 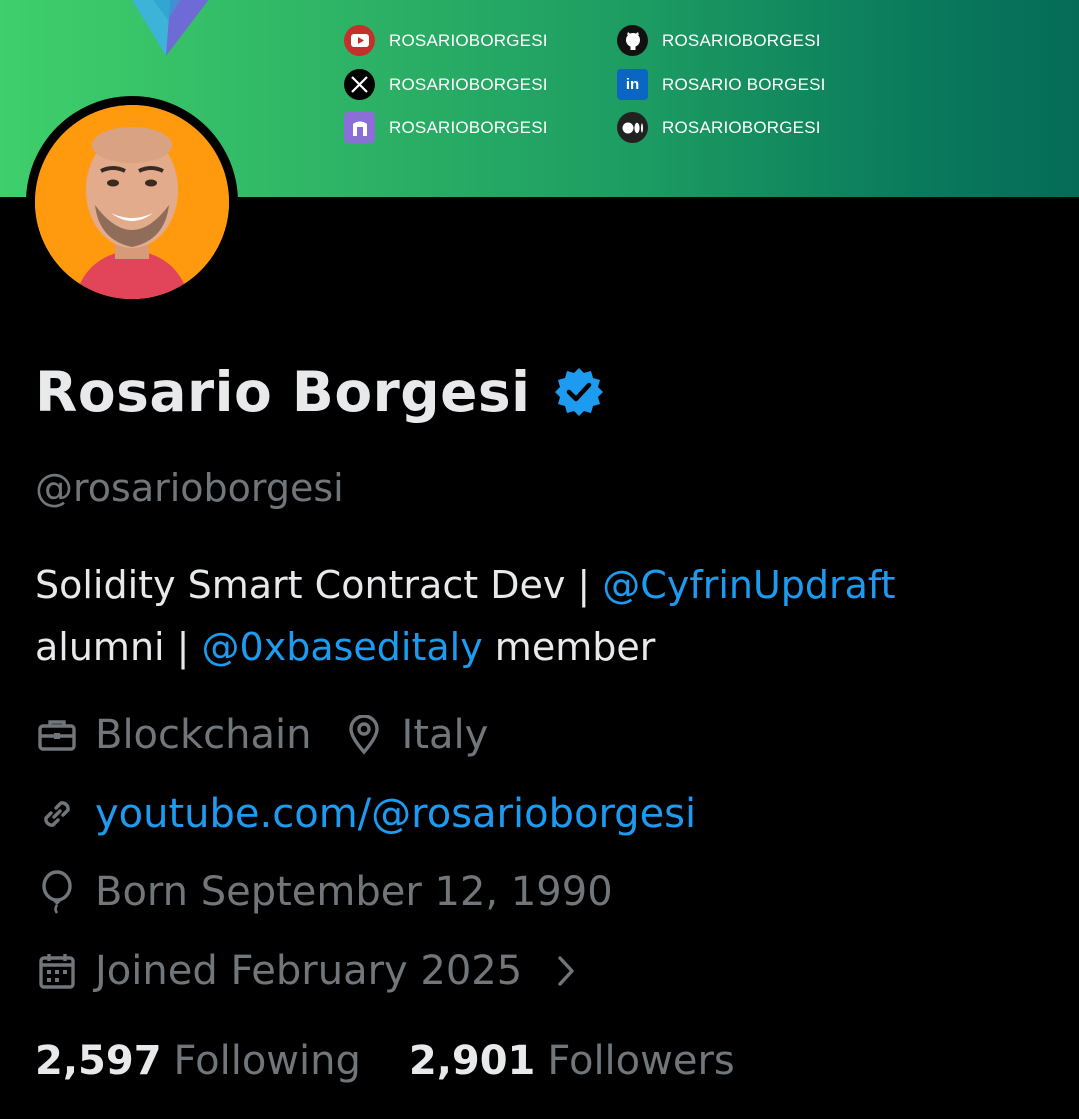 I want to click on social-github: ROSARIOBORGESI, so click(x=719, y=40).